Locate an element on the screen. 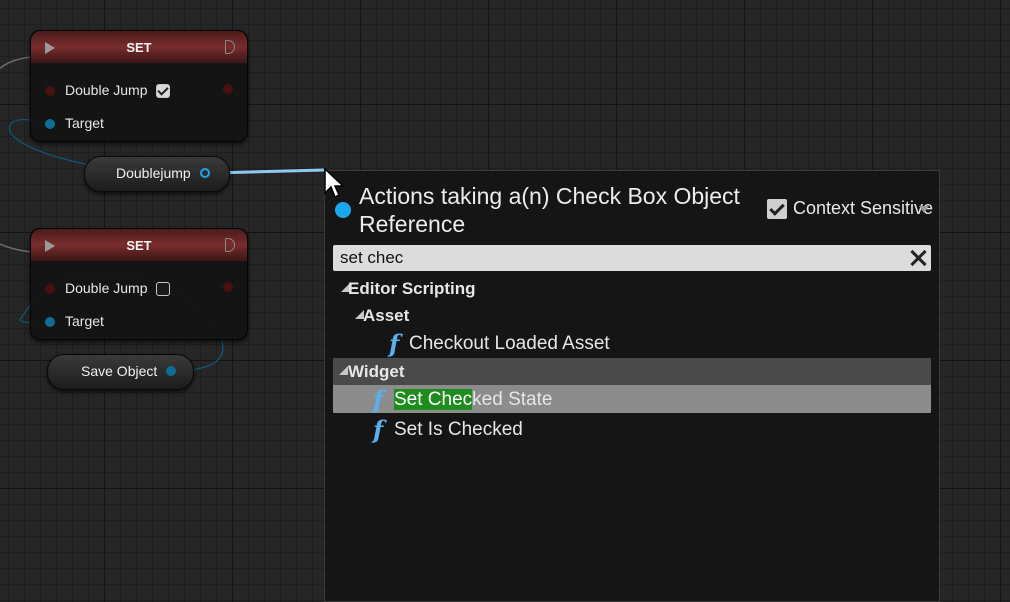  action-label: Set Checked State is located at coordinates (473, 400).